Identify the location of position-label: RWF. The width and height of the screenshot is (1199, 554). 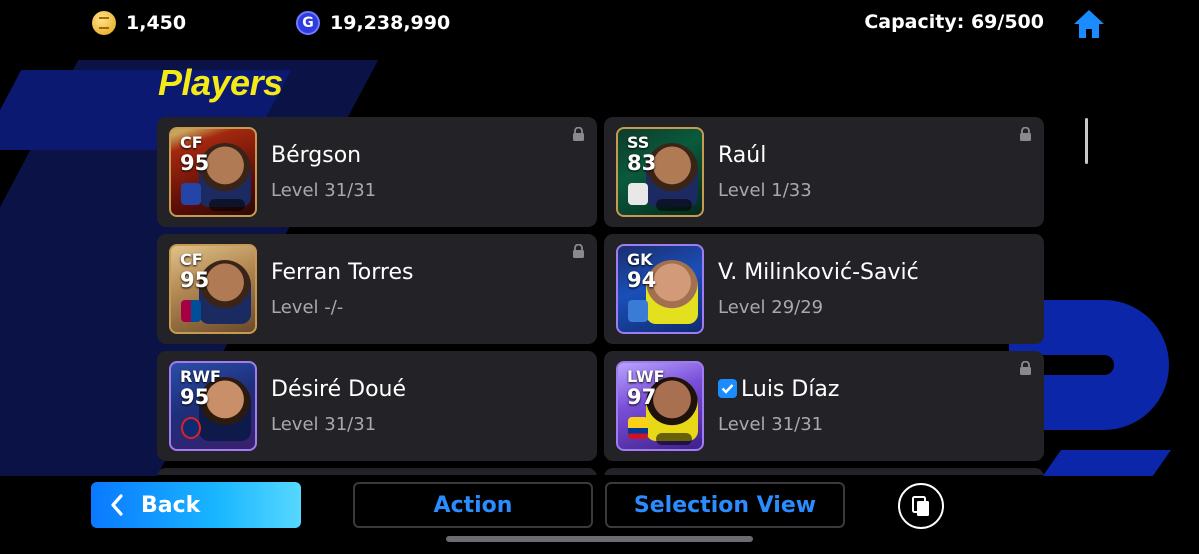
(200, 376).